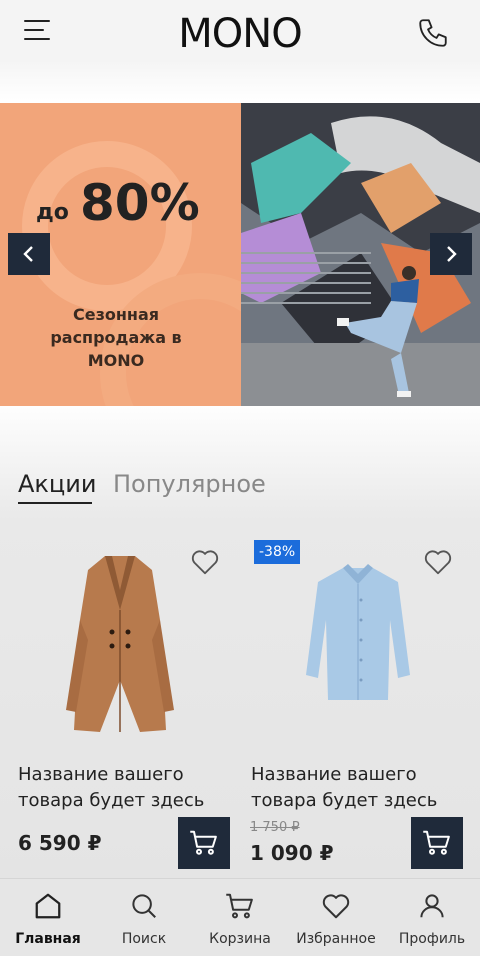  I want to click on bottom-navigation: Главная Поиск Корзина Избранное Профиль, so click(240, 917).